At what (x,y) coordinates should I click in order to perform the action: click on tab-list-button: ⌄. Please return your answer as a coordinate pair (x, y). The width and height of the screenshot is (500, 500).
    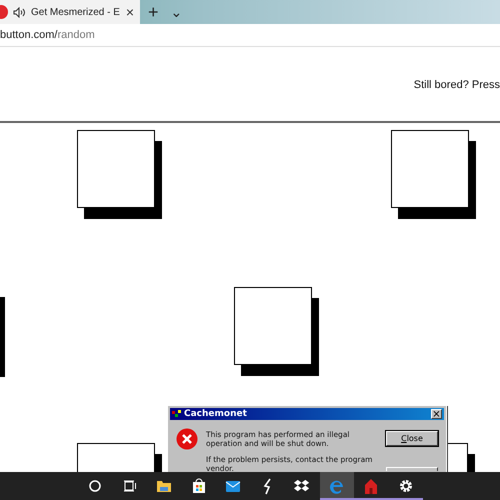
    Looking at the image, I should click on (176, 12).